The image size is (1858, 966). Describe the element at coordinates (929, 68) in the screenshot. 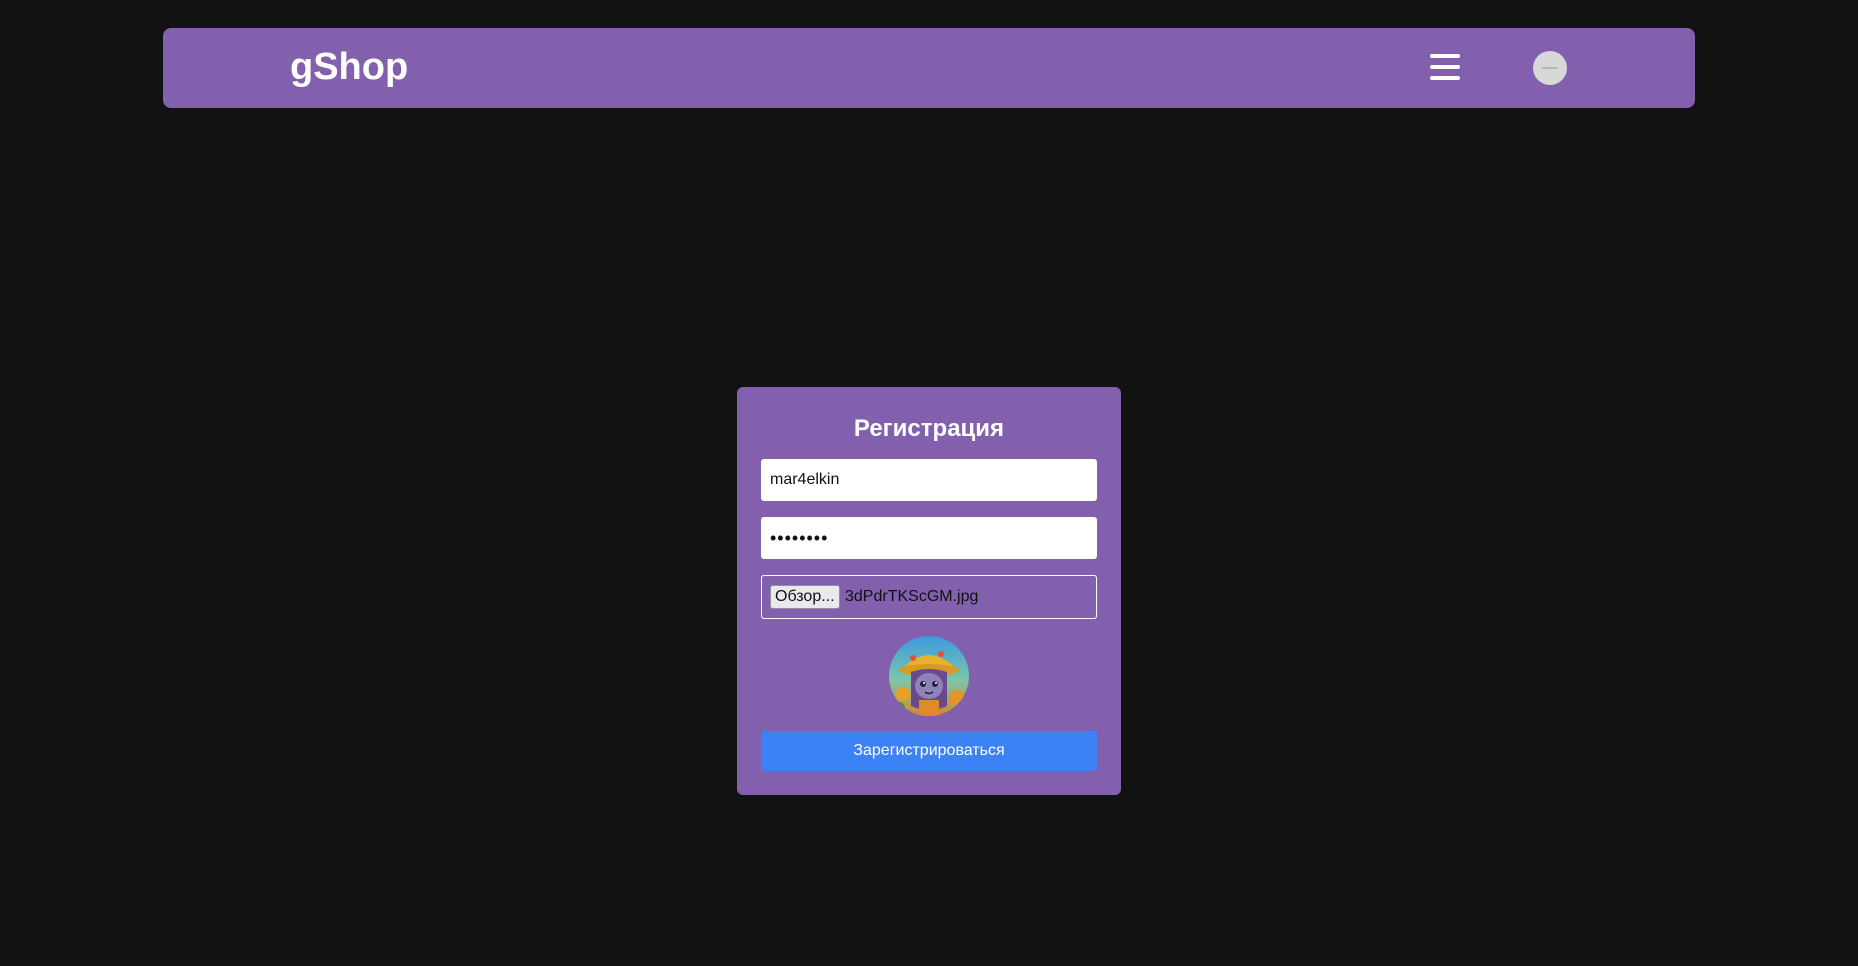

I see `top-navbar: gShop` at that location.